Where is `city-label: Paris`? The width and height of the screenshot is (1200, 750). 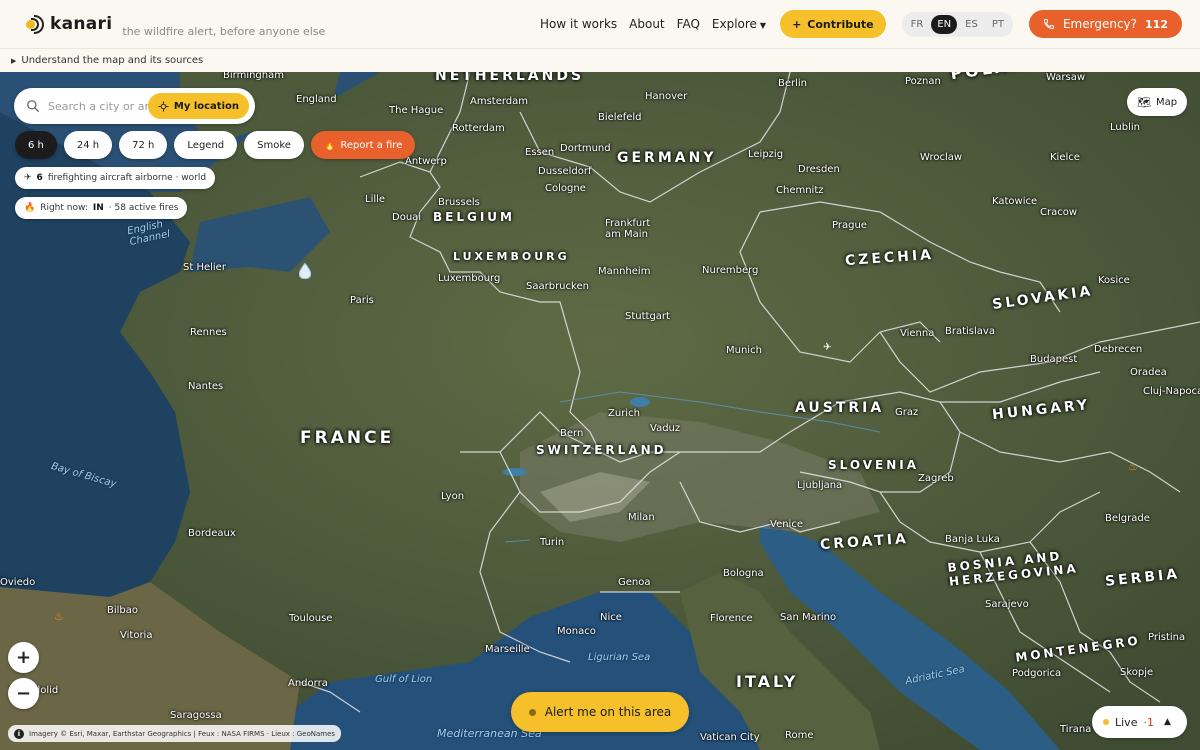 city-label: Paris is located at coordinates (362, 300).